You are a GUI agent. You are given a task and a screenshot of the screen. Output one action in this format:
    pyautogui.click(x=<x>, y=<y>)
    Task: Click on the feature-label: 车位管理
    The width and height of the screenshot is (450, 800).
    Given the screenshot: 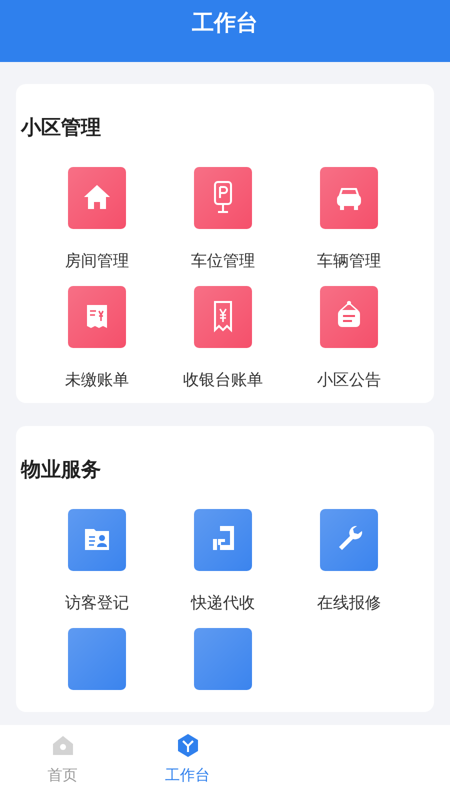 What is the action you would take?
    pyautogui.click(x=223, y=261)
    